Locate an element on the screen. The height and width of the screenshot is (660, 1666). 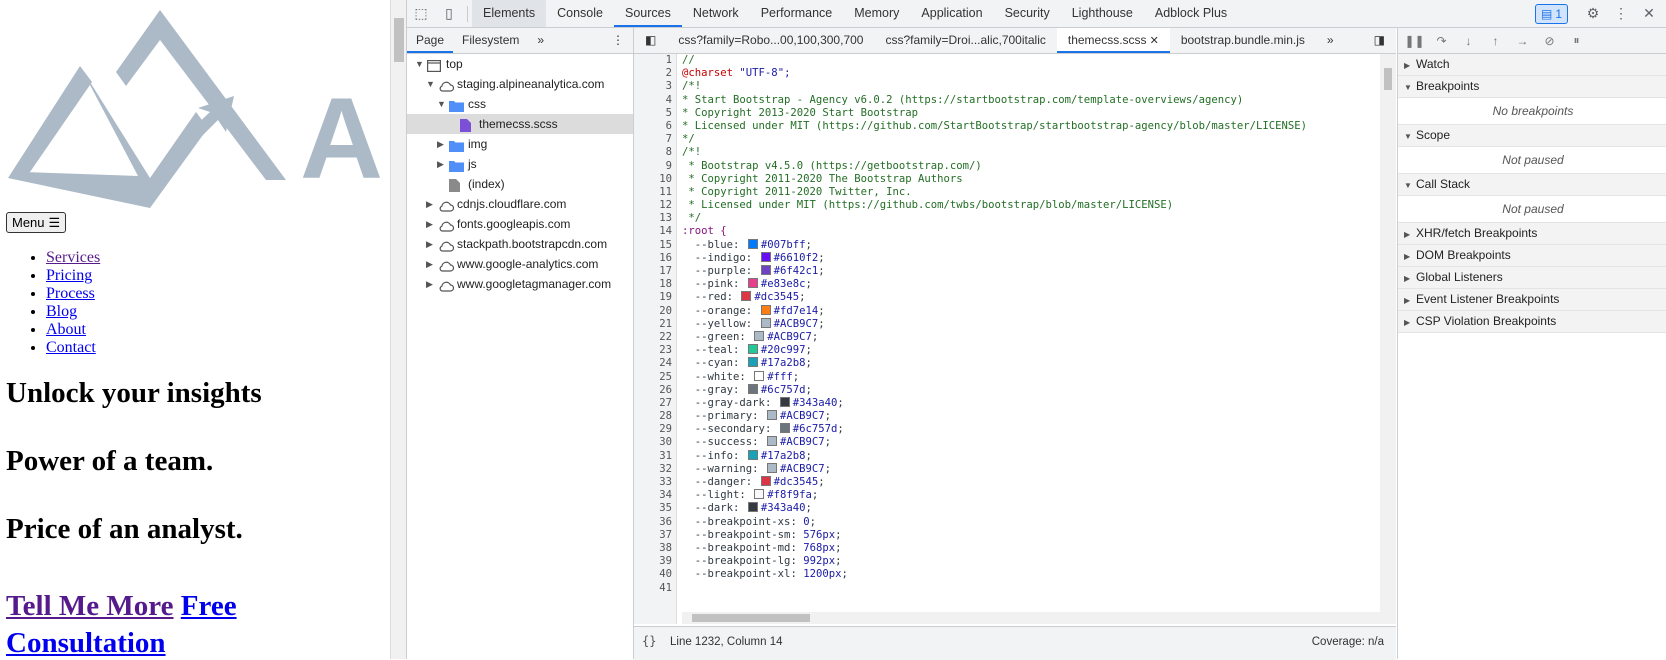
step-icon: → is located at coordinates (1522, 40).